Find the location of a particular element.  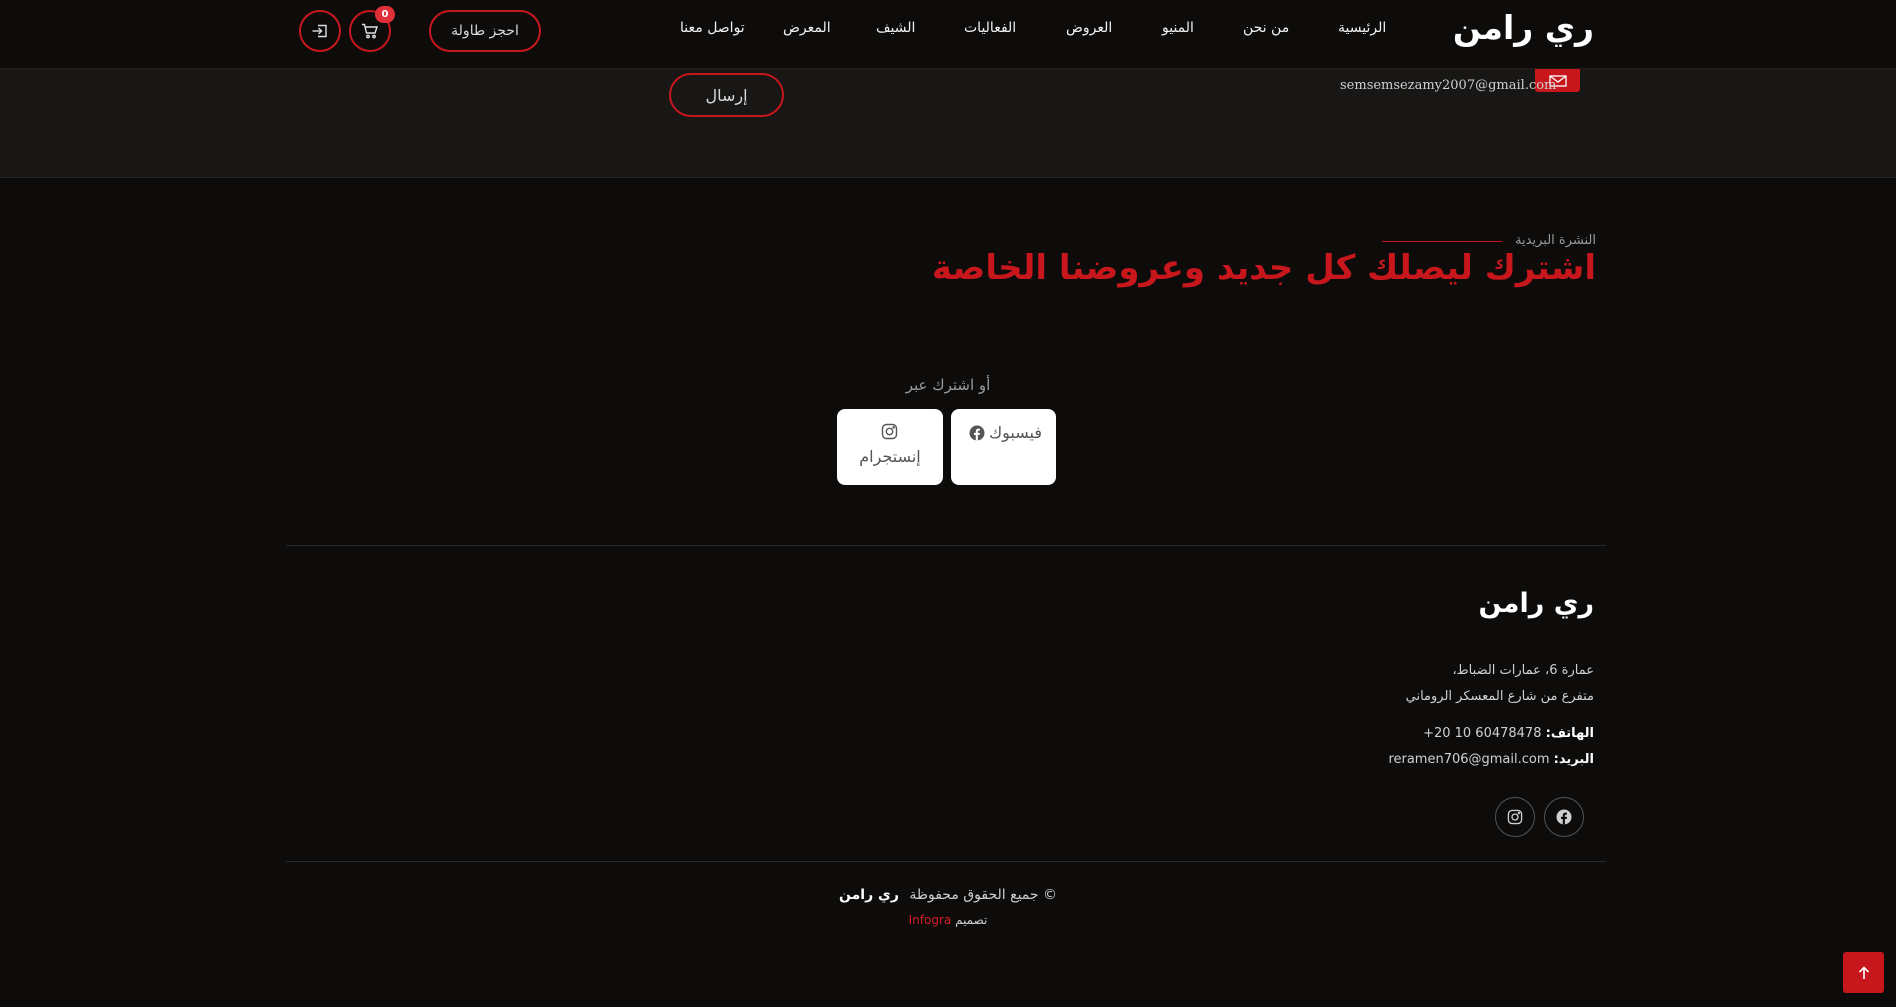

footer-divider is located at coordinates (946, 861).